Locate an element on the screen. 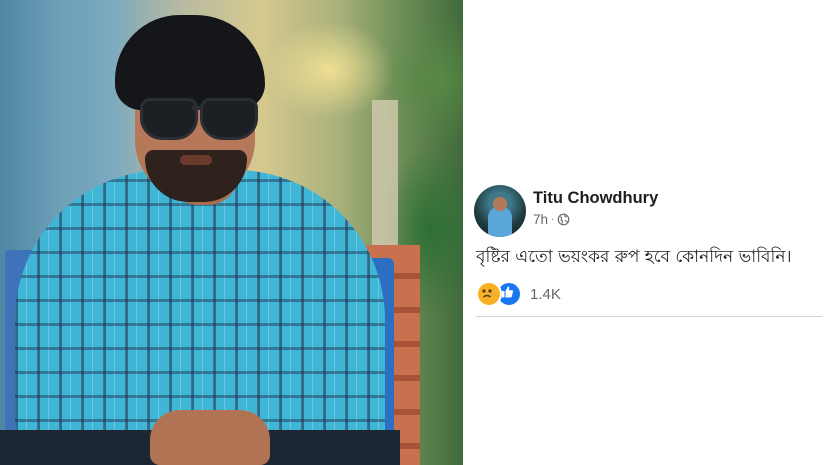 The width and height of the screenshot is (825, 465). post-divider is located at coordinates (649, 316).